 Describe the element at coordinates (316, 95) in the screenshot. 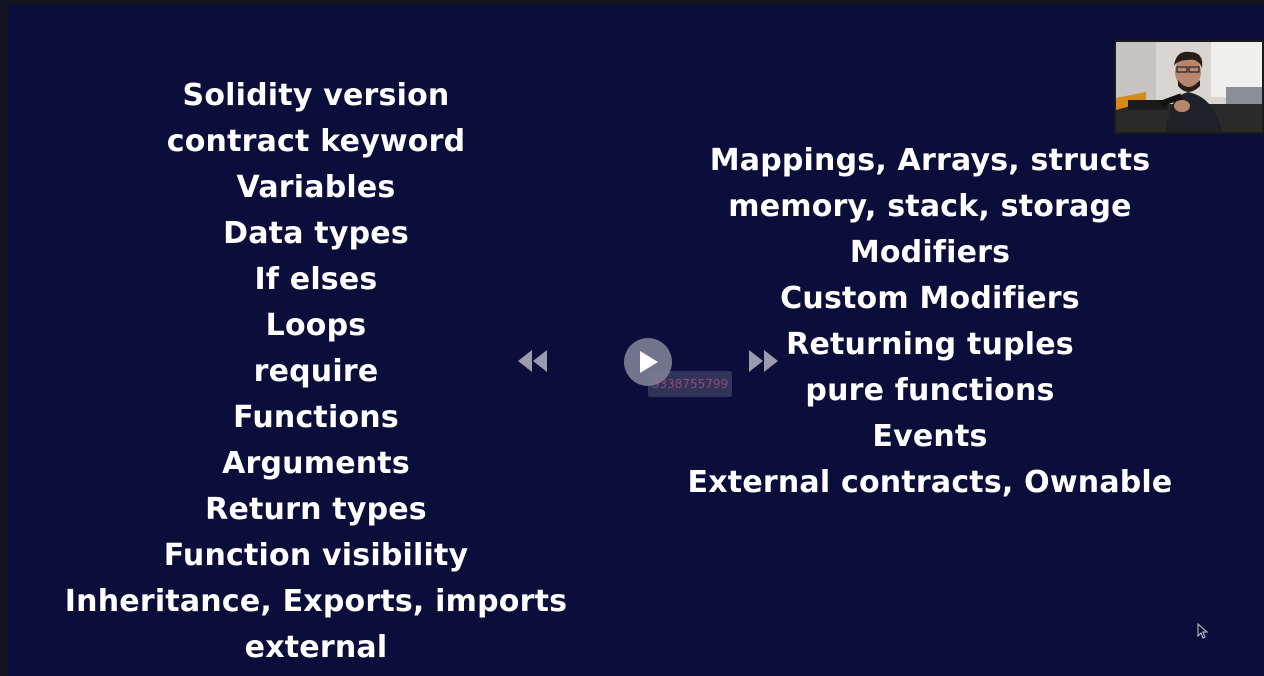

I see `topic-item: Solidity version` at that location.